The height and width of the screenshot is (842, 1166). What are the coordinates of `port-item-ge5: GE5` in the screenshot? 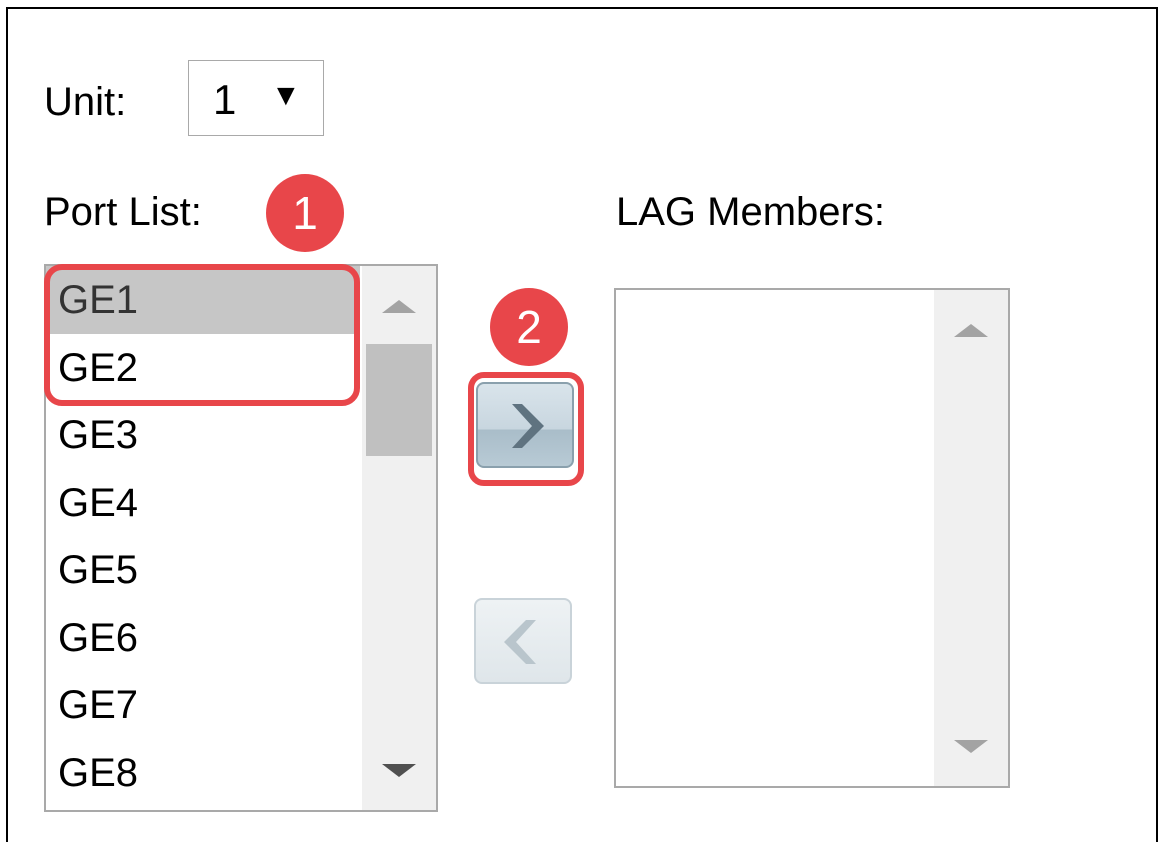 It's located at (203, 570).